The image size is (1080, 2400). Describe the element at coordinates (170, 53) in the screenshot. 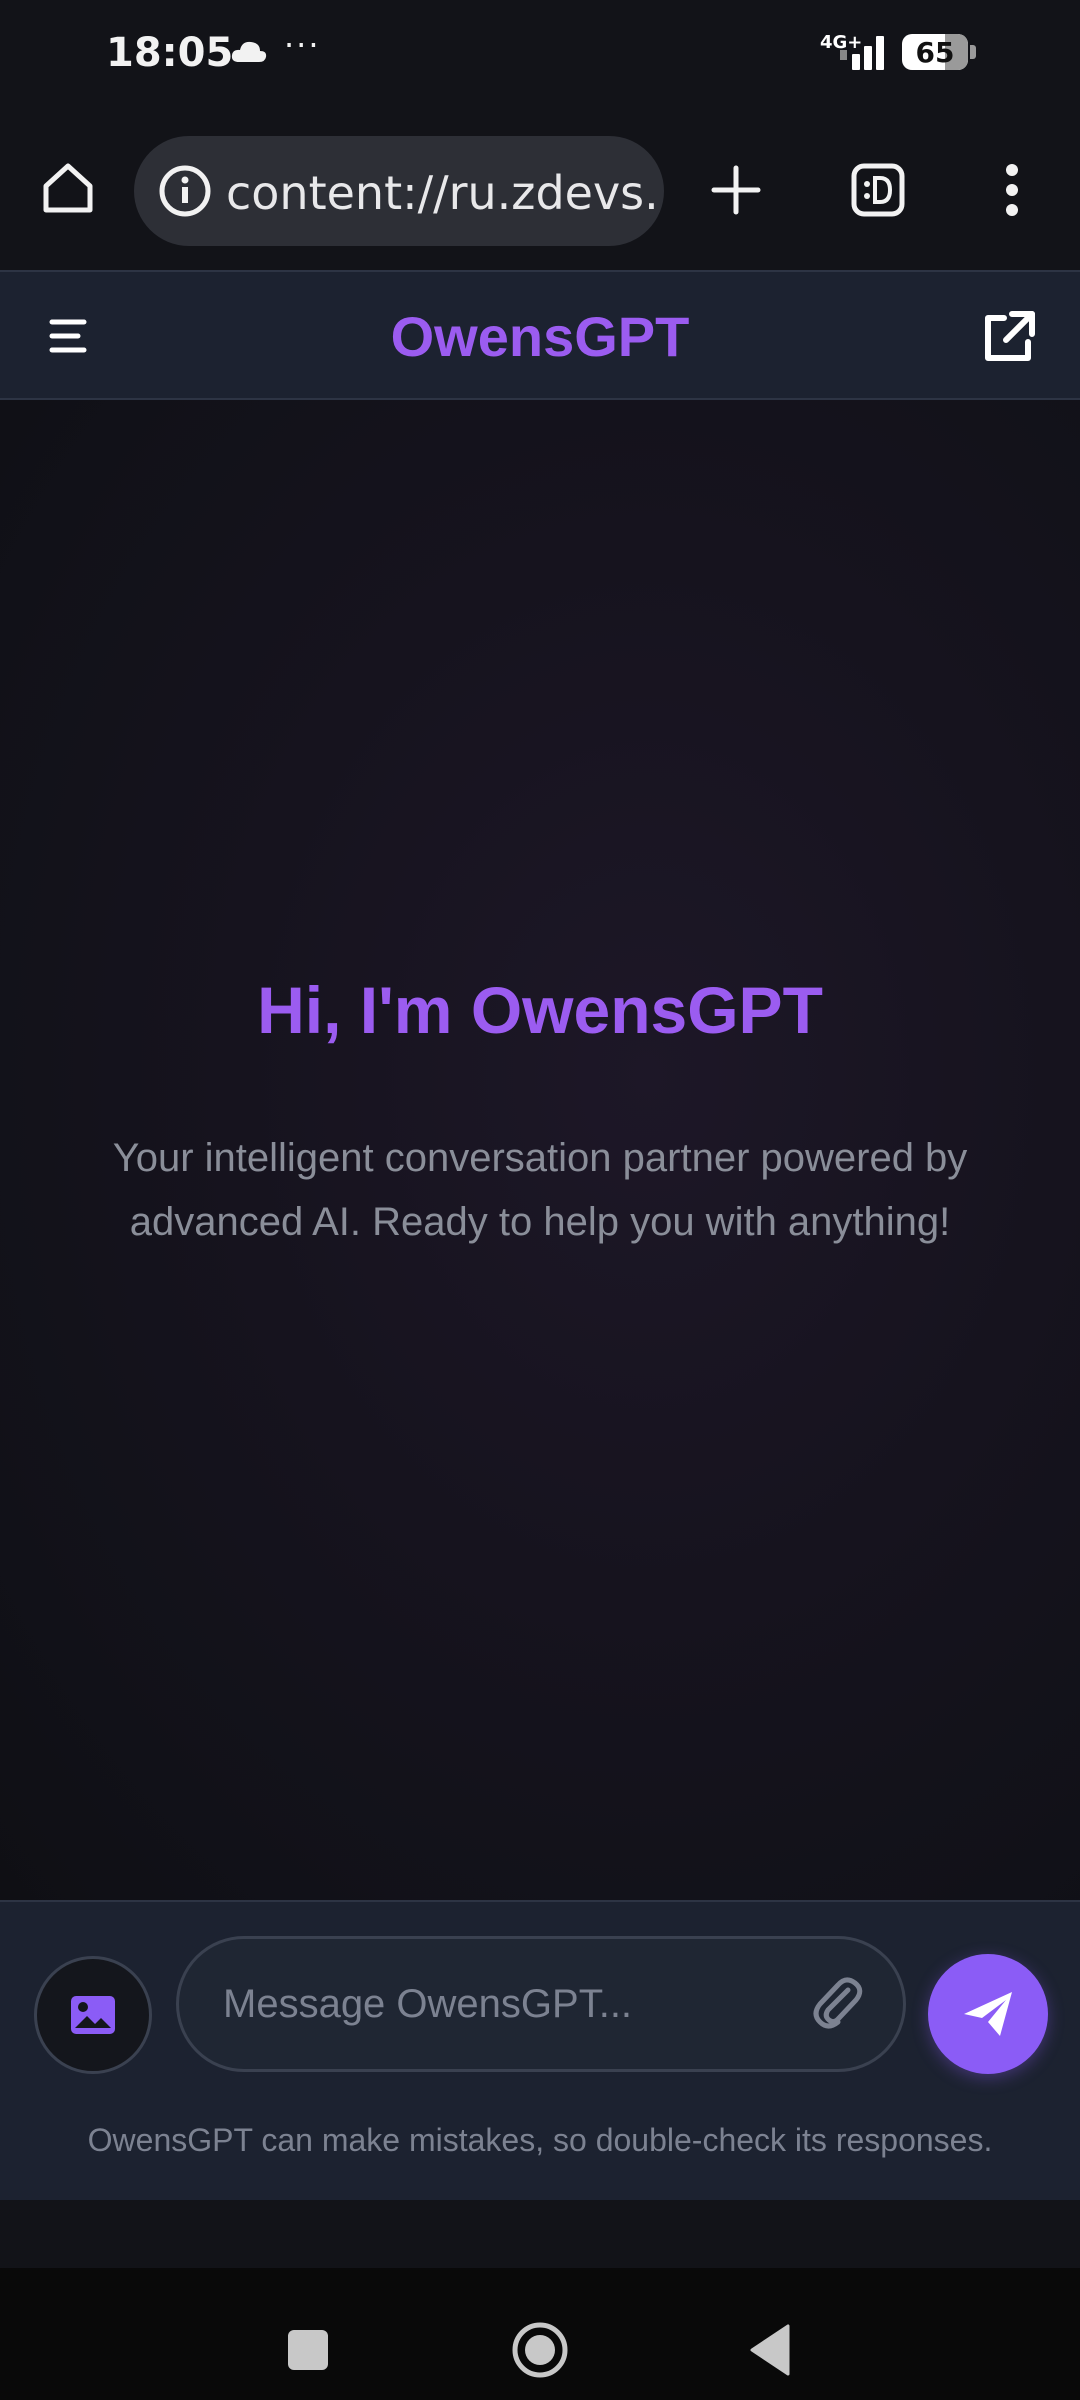

I see `status-time: 18:05` at that location.